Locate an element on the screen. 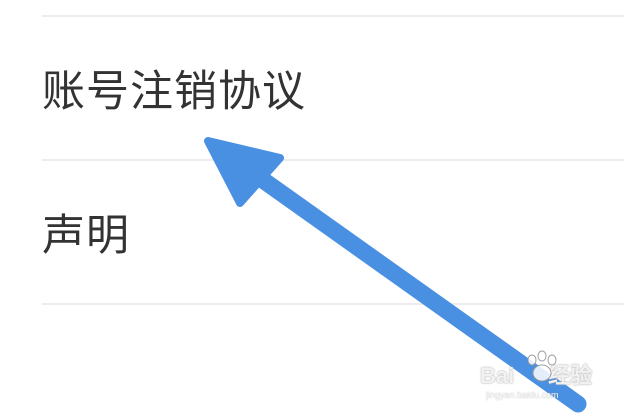 The height and width of the screenshot is (416, 624). divider-bottom is located at coordinates (333, 304).